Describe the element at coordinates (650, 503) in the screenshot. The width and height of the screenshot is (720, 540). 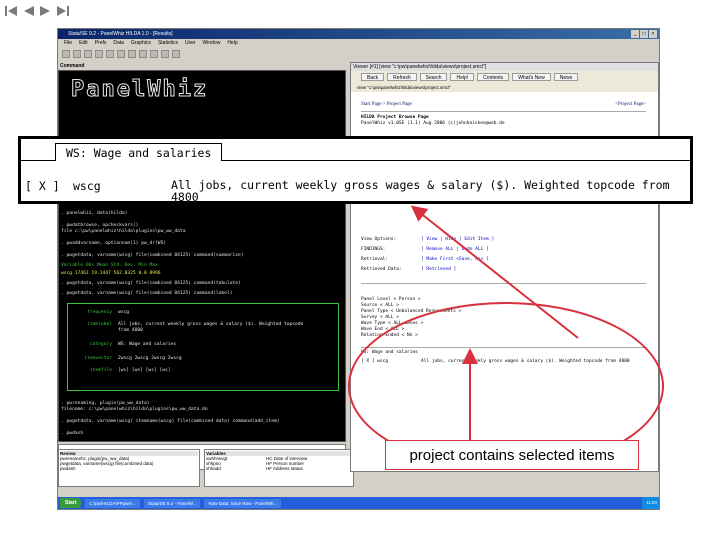
I see `system-tray-clock: 11:04` at that location.